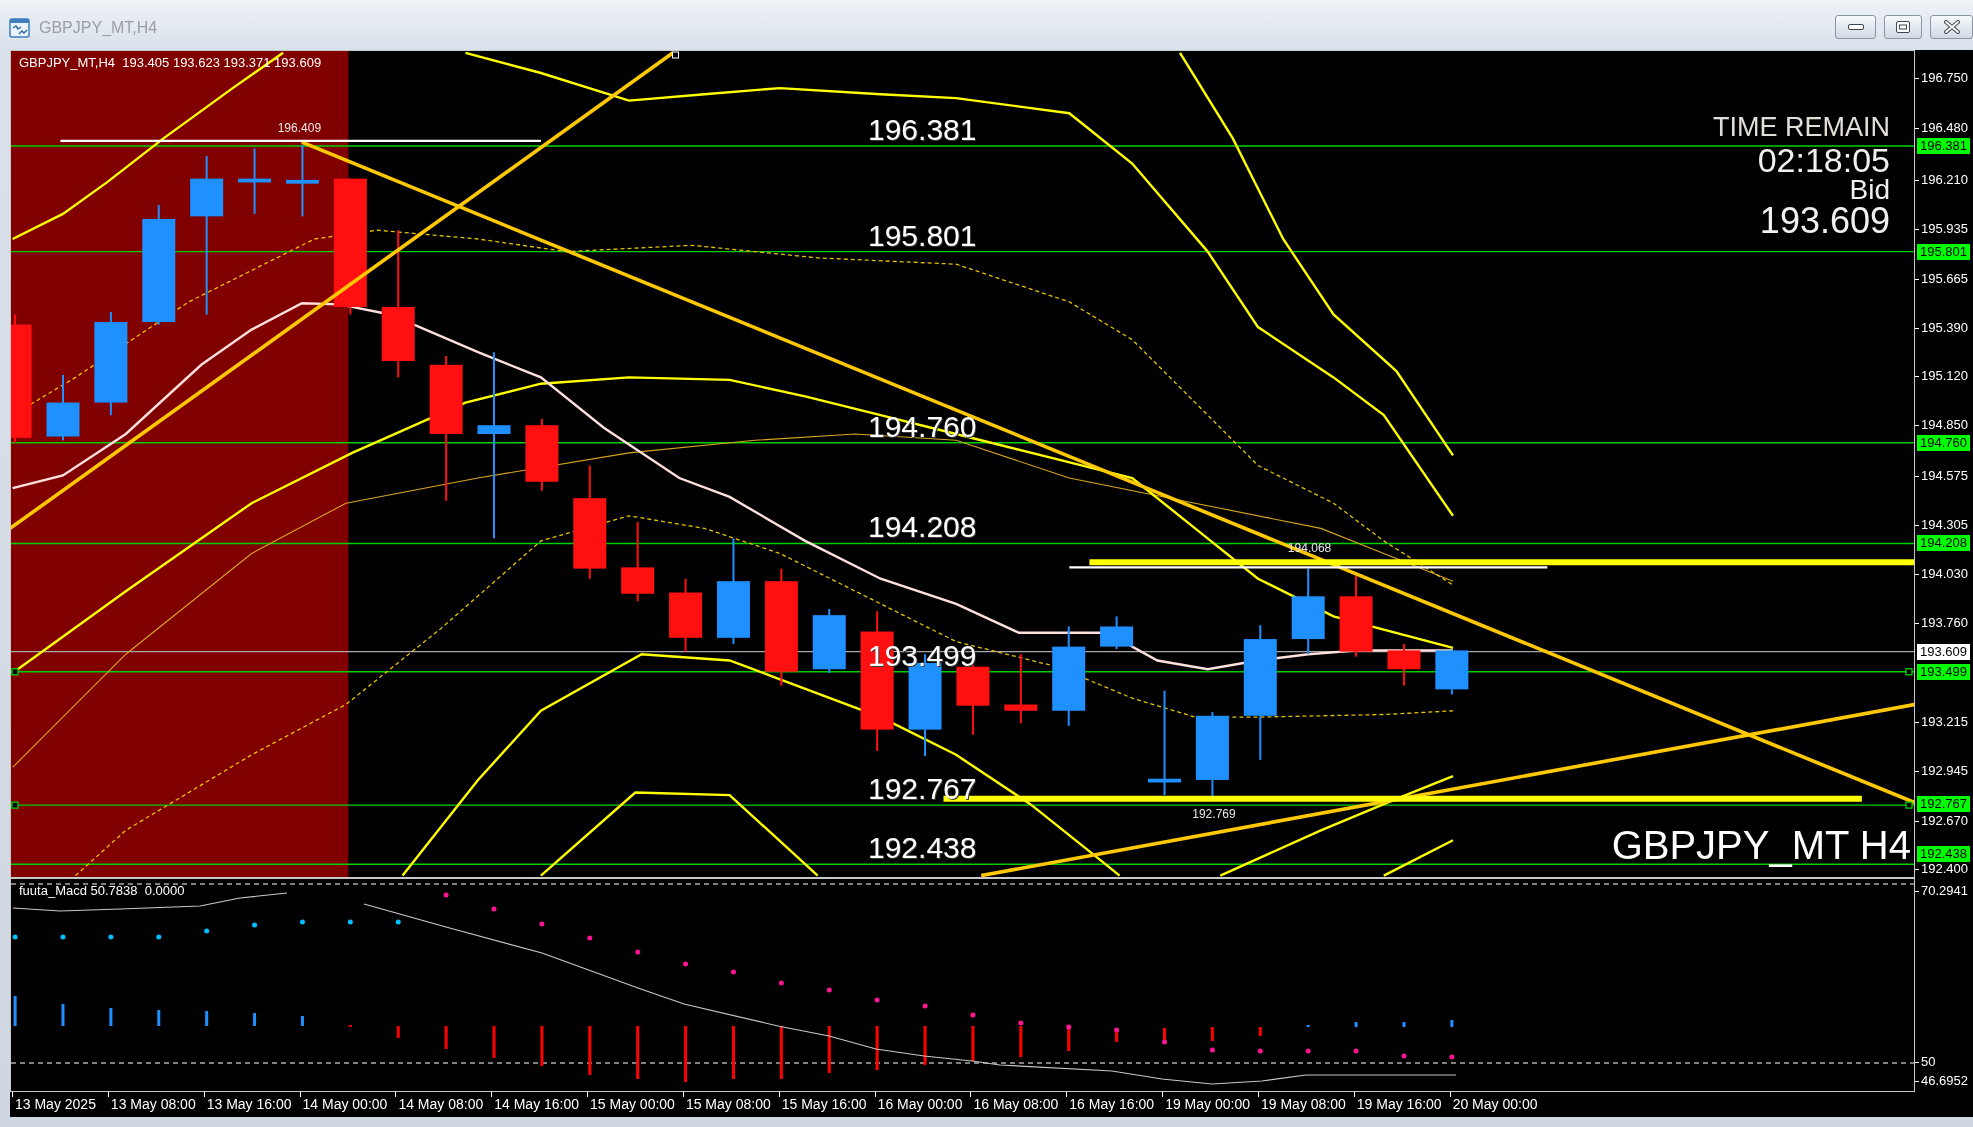 Image resolution: width=1973 pixels, height=1127 pixels. I want to click on indicator-axis-label: 46.6952, so click(1941, 1081).